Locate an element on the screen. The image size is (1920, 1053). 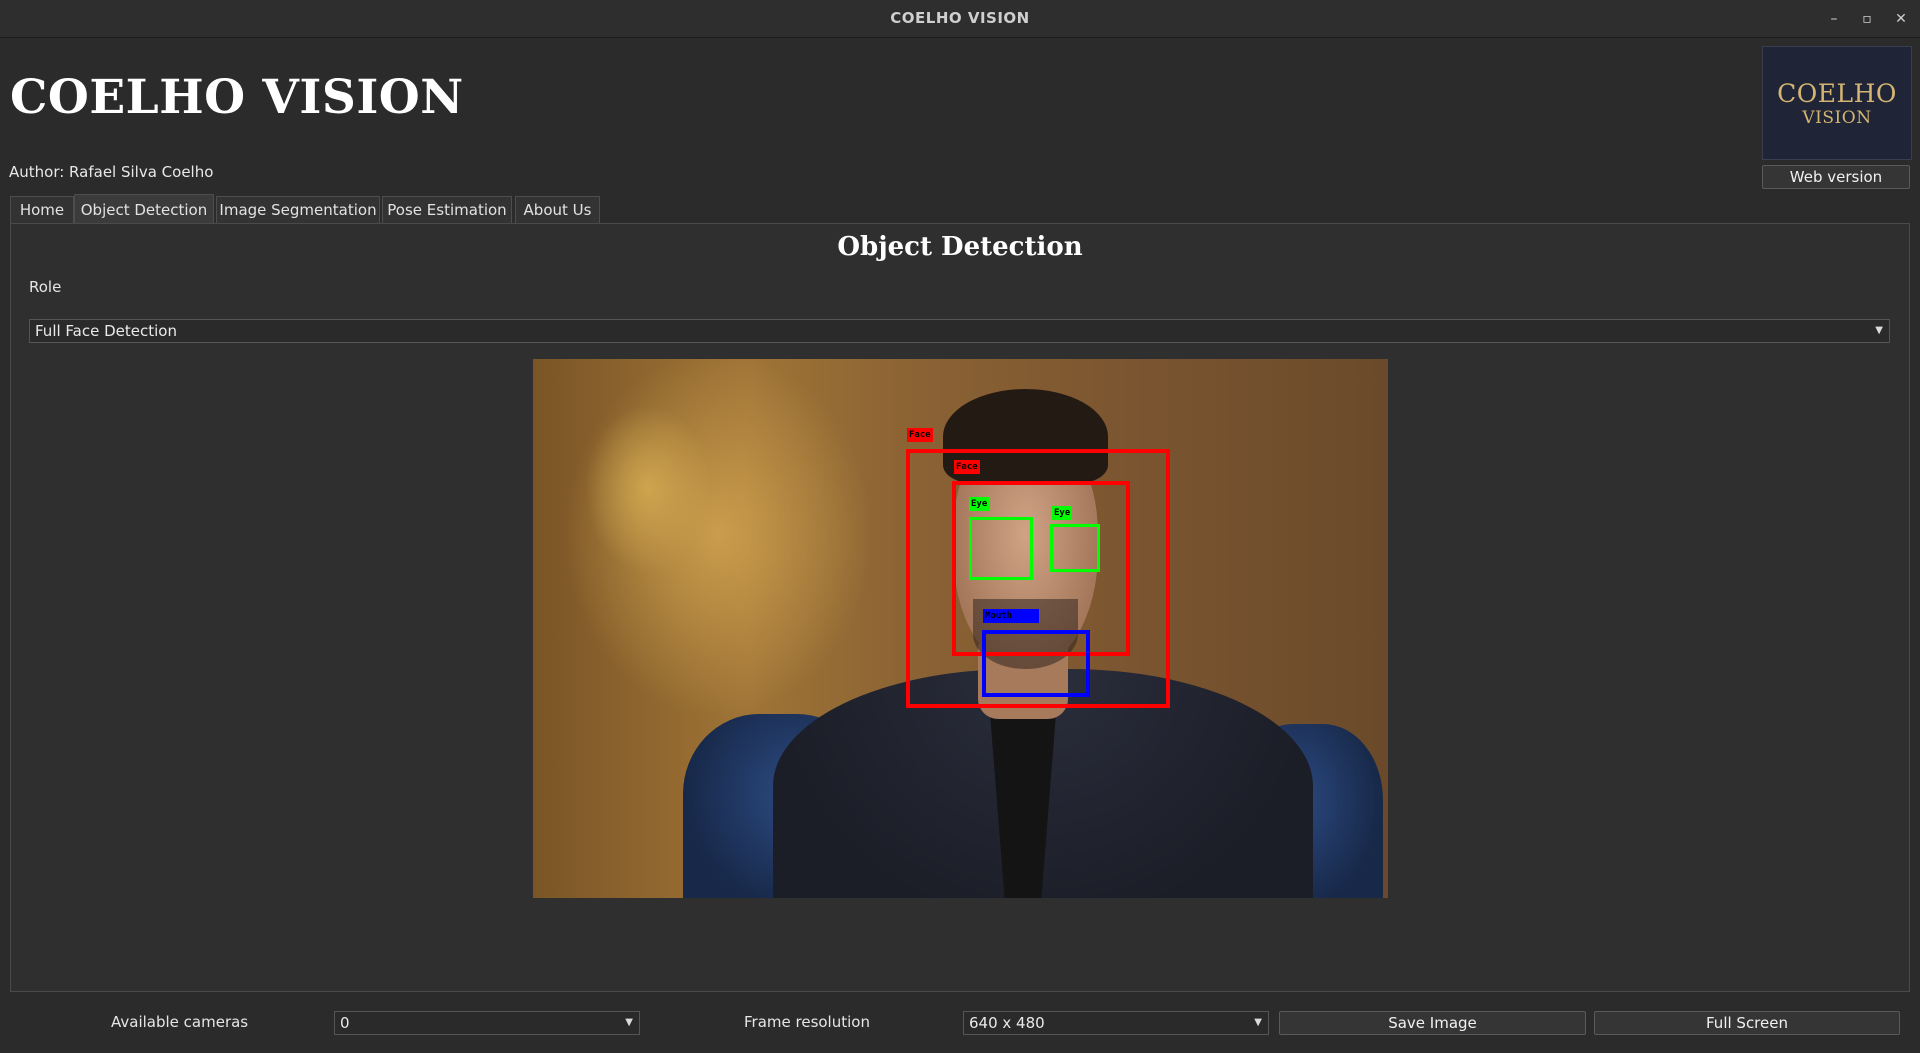
role-label: Role is located at coordinates (45, 287).